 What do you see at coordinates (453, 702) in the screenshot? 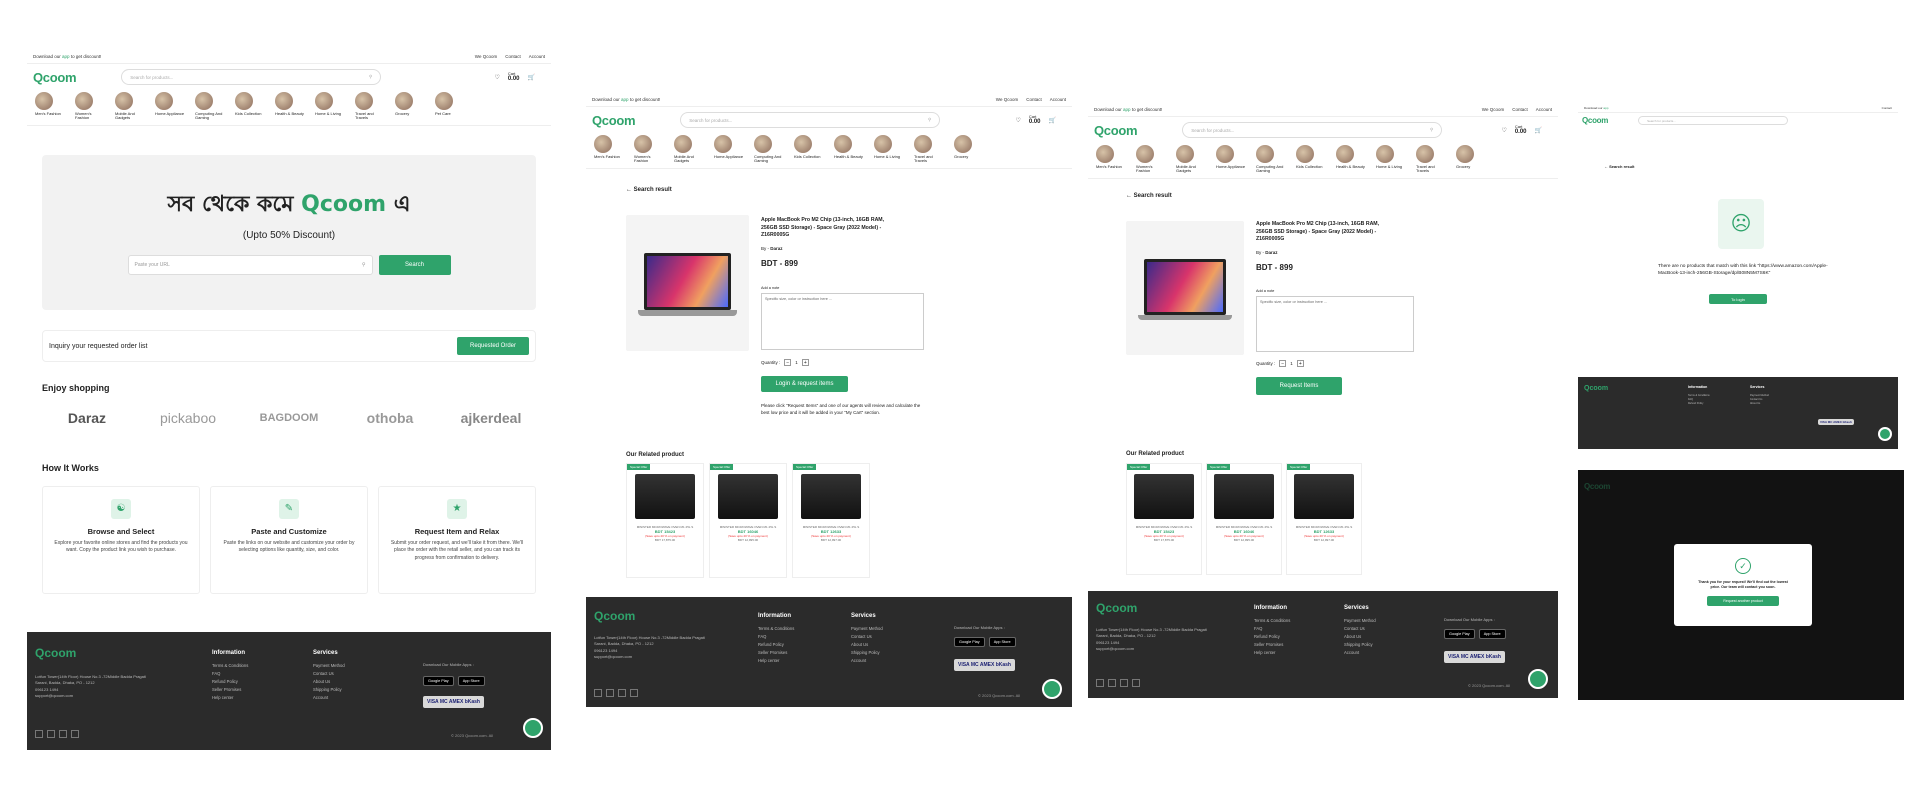
I see `payment-methods: VISA MC AMEX bKash` at bounding box center [453, 702].